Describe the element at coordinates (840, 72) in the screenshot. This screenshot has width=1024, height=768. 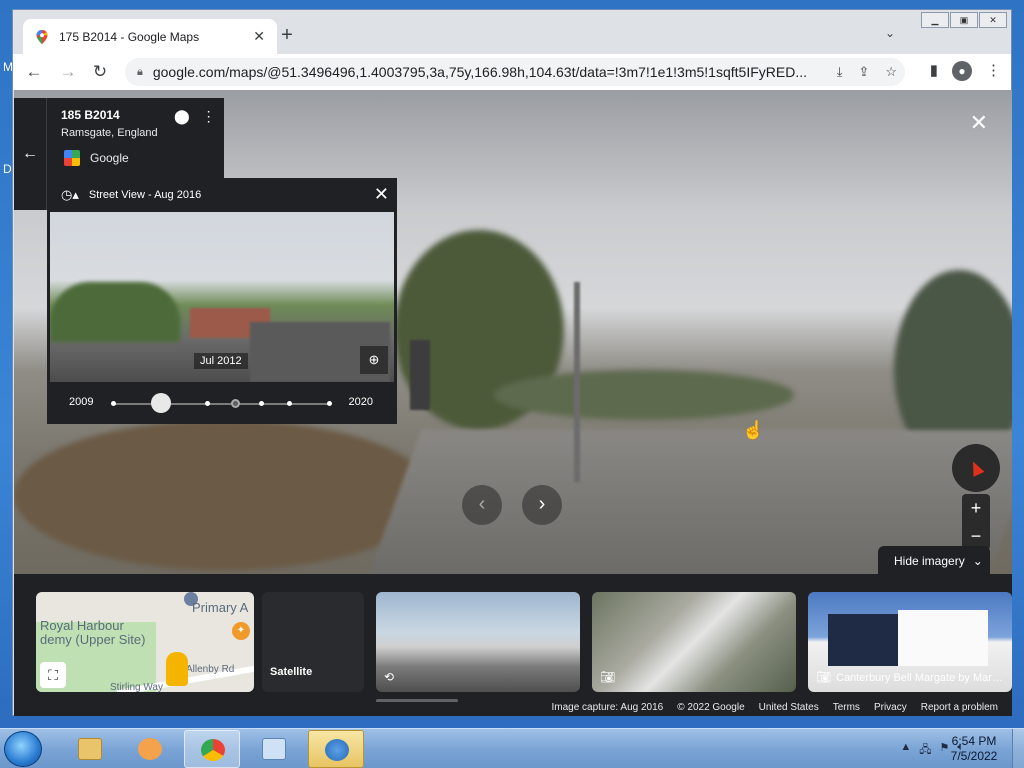
I see `install-icon: ⤓` at that location.